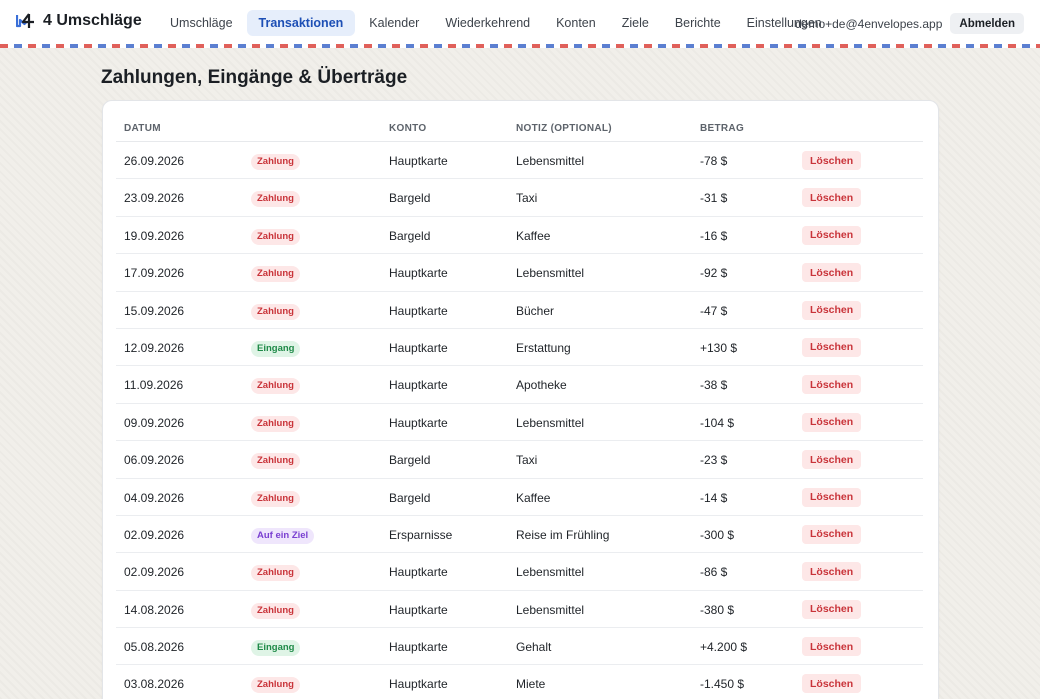  What do you see at coordinates (276, 648) in the screenshot?
I see `type-badge: Eingang` at bounding box center [276, 648].